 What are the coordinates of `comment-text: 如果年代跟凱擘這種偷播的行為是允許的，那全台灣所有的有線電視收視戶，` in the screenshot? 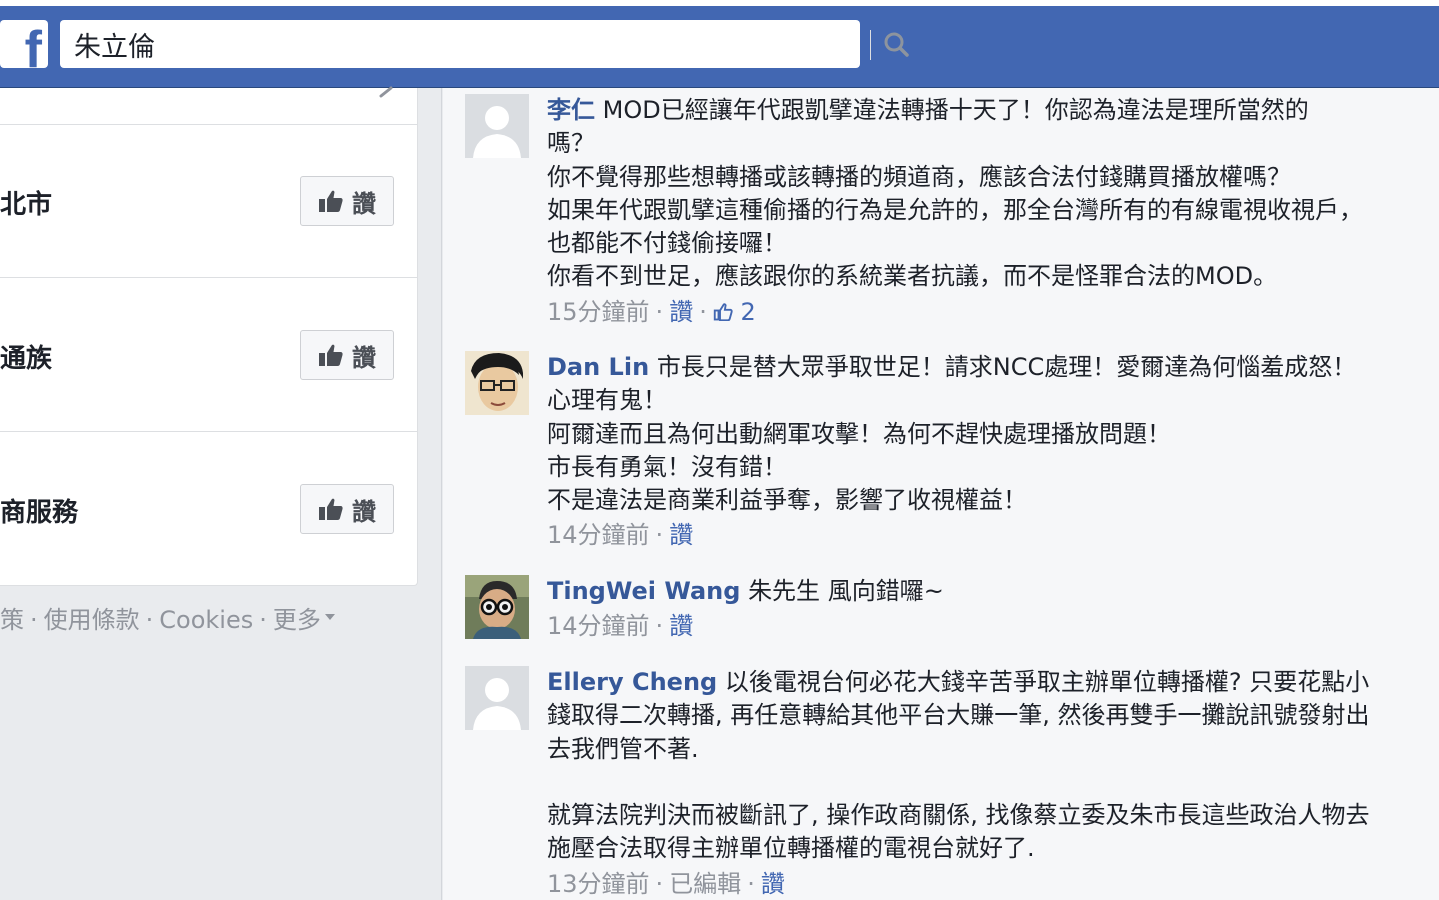 It's located at (955, 209).